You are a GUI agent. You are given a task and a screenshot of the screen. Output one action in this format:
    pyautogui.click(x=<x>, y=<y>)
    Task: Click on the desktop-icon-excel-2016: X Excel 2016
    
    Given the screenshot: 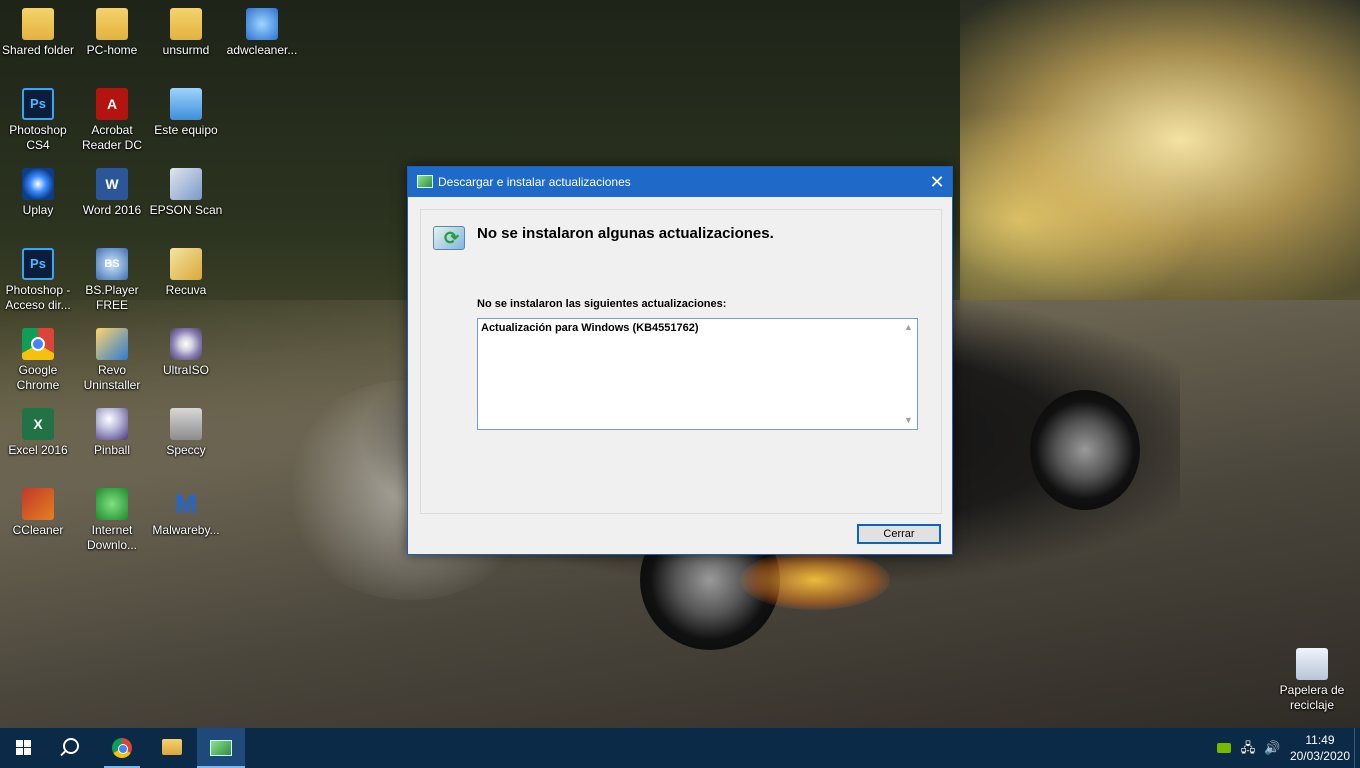 What is the action you would take?
    pyautogui.click(x=38, y=433)
    